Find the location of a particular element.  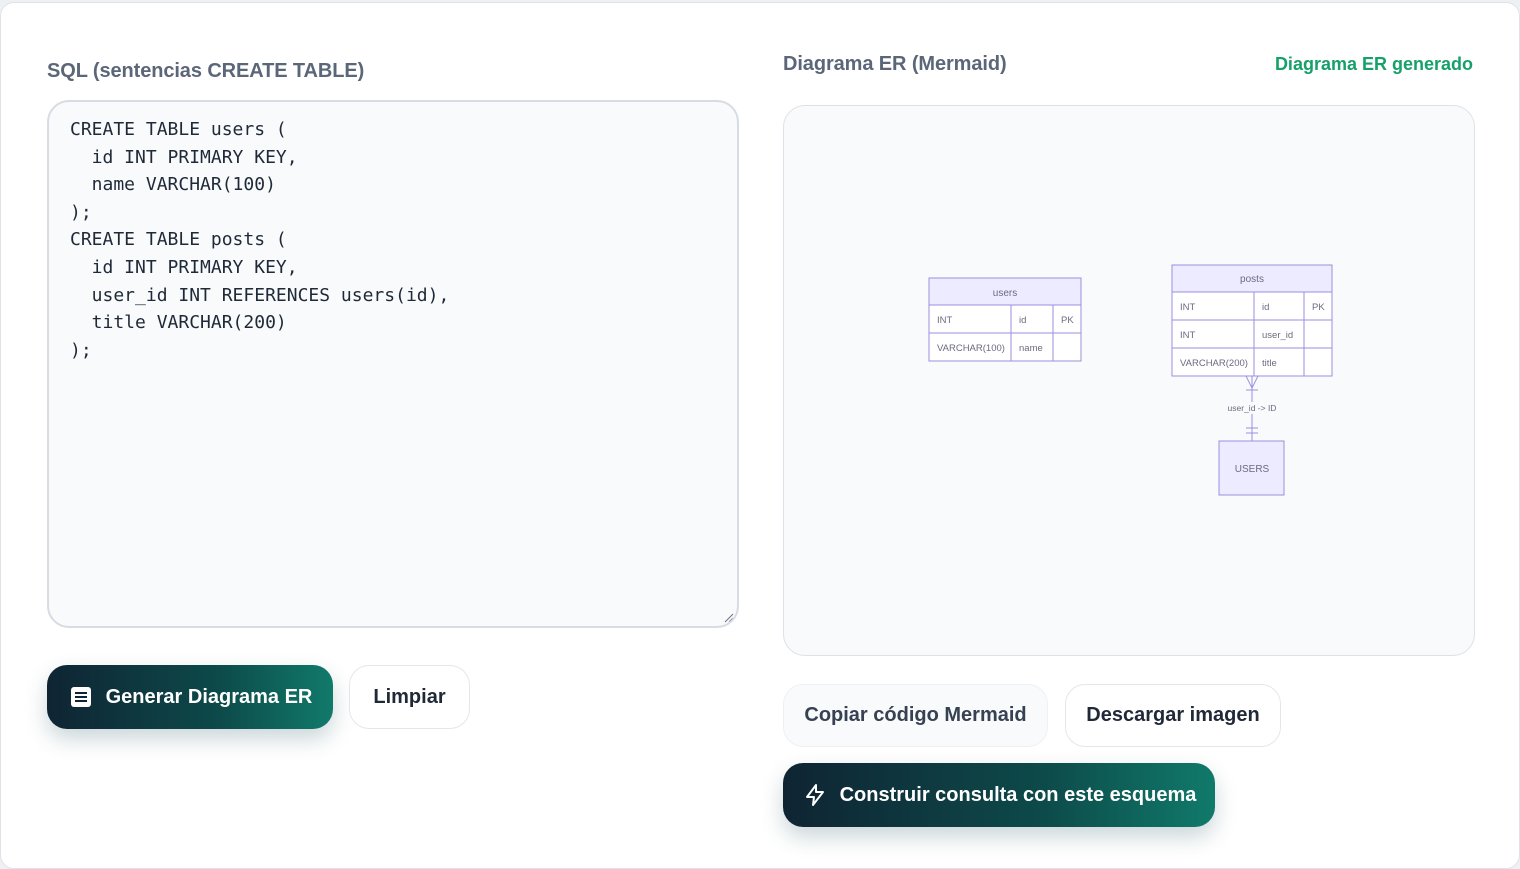

relationship-label: user_id -> ID is located at coordinates (1252, 408).